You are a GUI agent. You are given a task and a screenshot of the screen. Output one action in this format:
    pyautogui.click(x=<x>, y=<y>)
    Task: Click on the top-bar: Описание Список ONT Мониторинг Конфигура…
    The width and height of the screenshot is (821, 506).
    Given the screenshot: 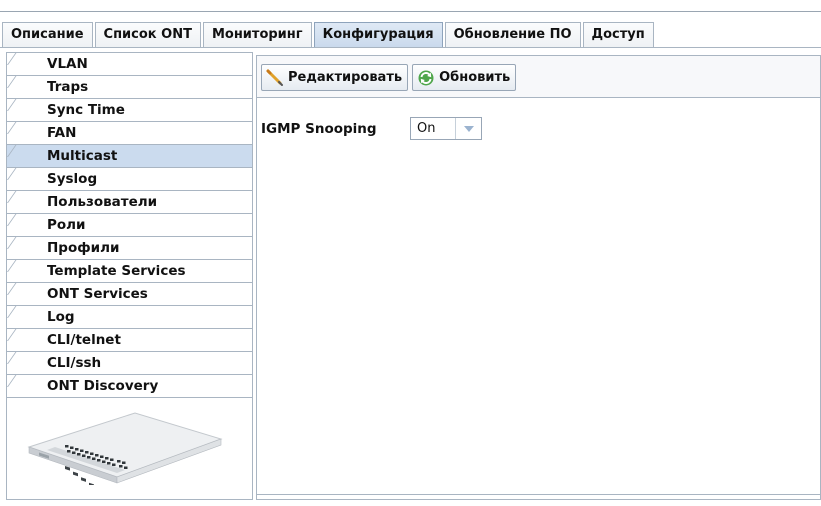 What is the action you would take?
    pyautogui.click(x=410, y=24)
    